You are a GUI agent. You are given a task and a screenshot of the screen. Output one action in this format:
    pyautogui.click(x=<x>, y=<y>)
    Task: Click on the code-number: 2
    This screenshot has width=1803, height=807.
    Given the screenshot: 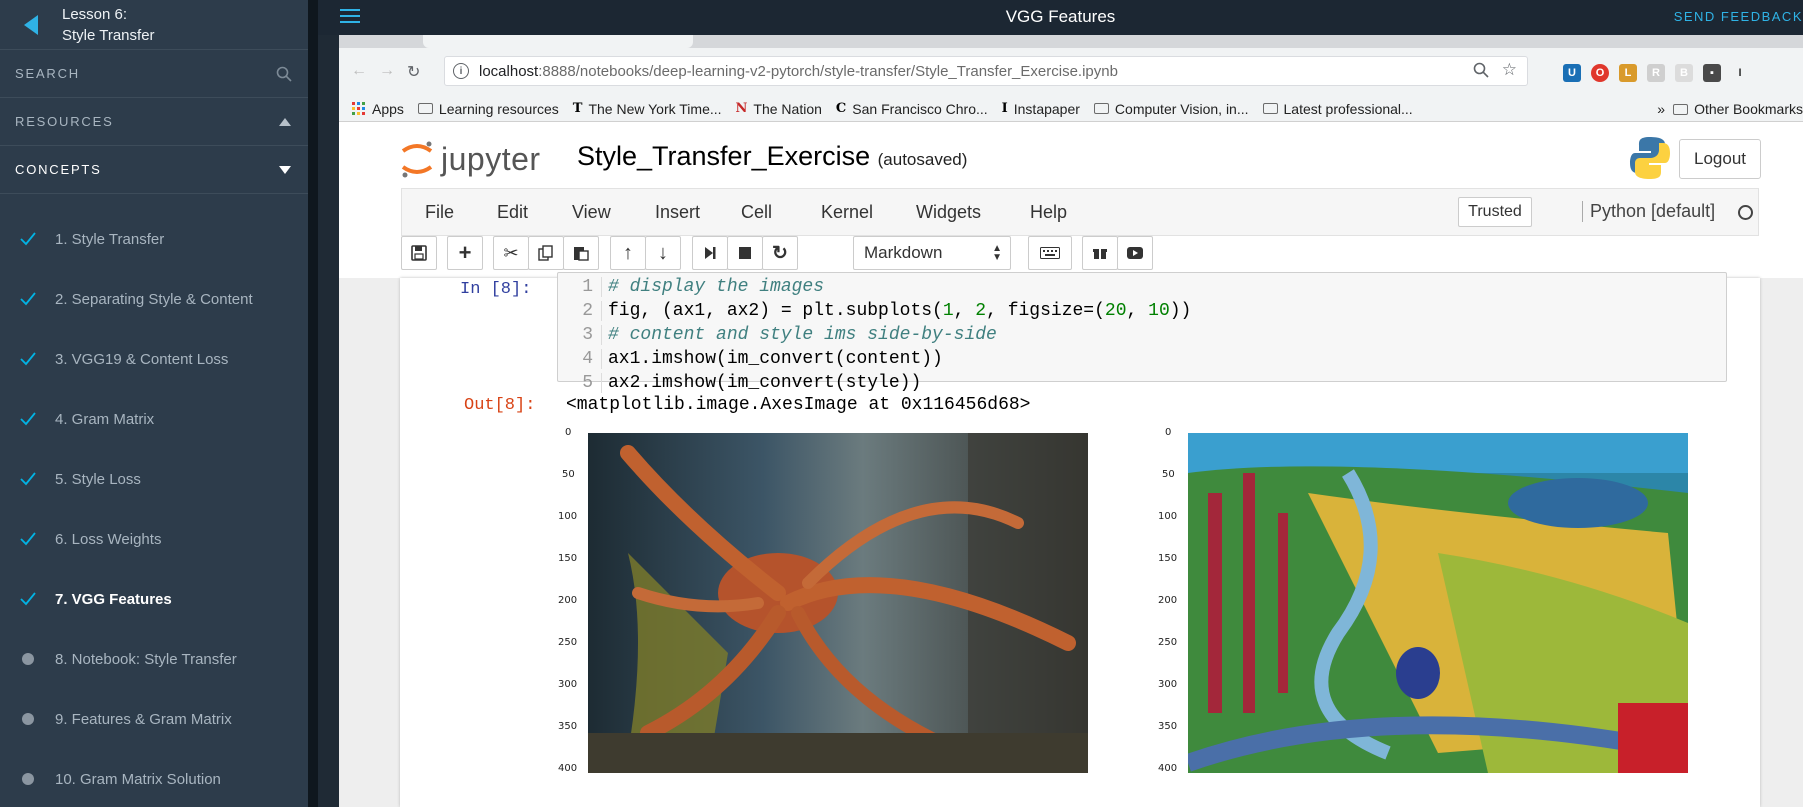 What is the action you would take?
    pyautogui.click(x=981, y=311)
    